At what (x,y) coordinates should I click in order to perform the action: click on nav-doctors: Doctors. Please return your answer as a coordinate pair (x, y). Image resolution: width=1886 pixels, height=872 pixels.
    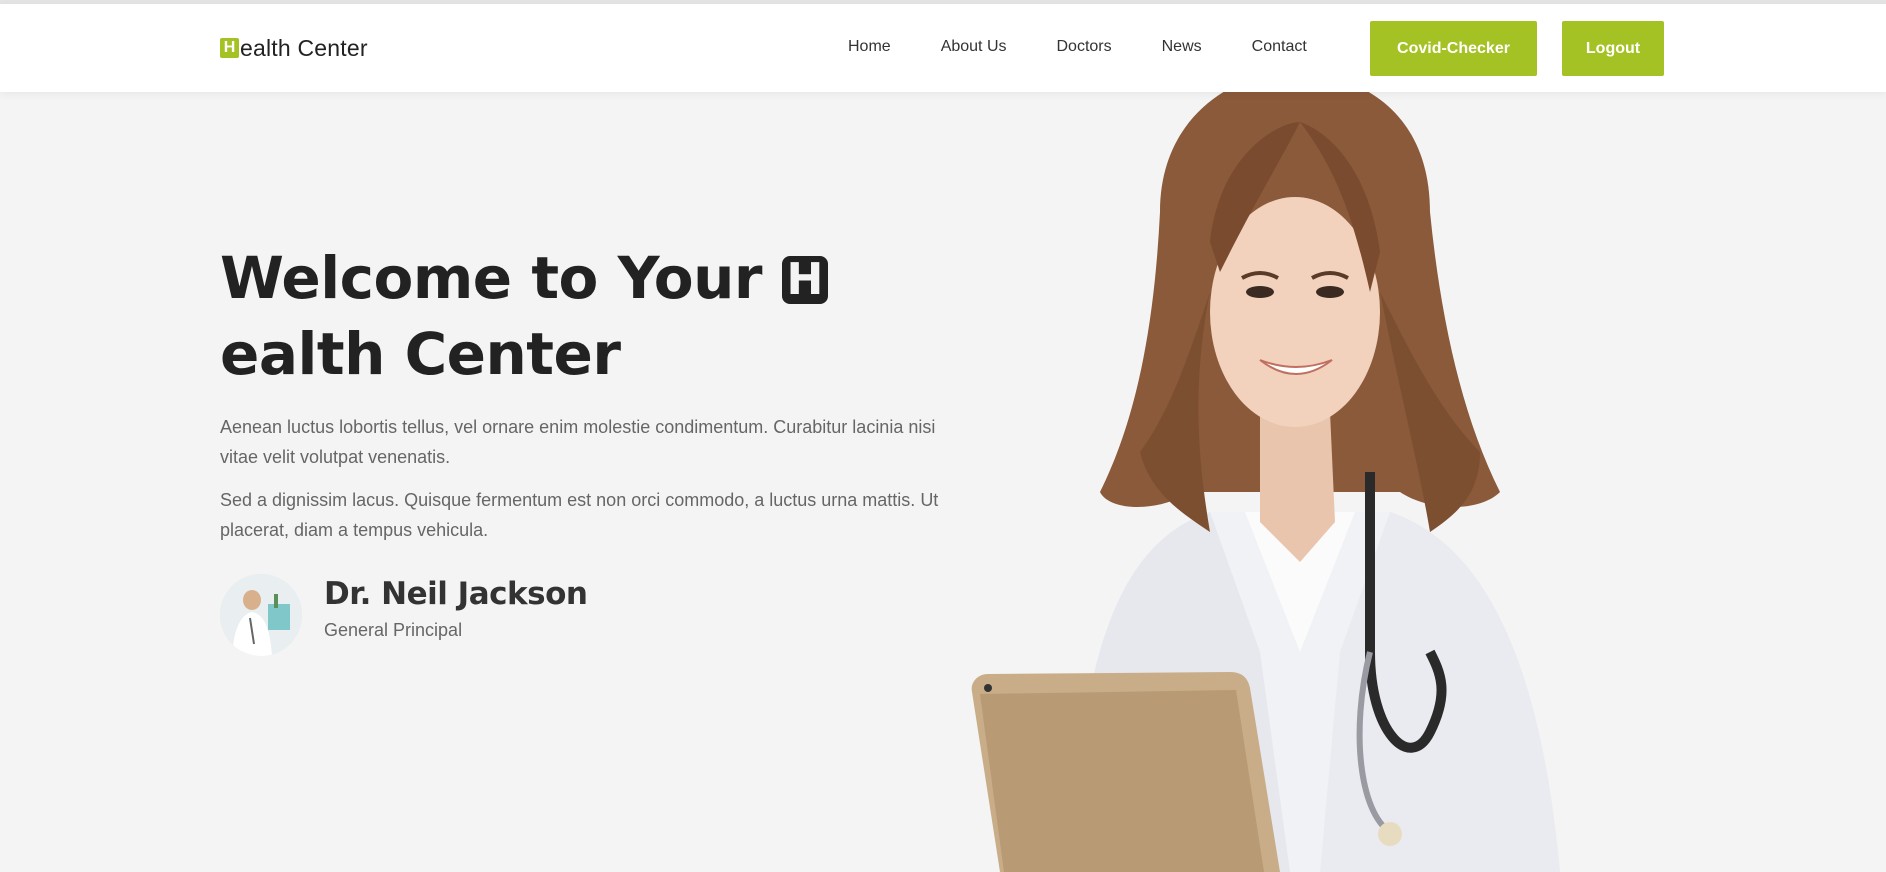
    Looking at the image, I should click on (1084, 47).